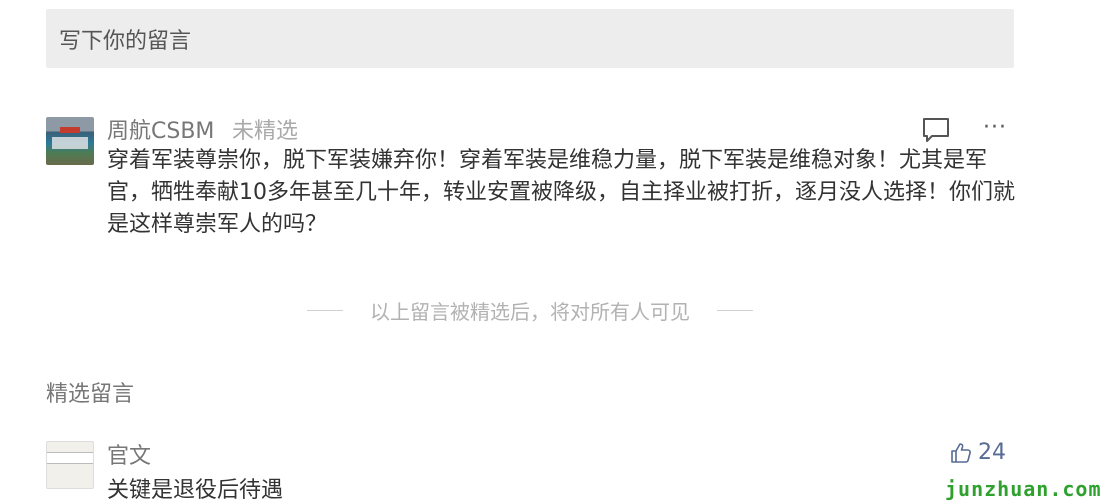 This screenshot has width=1119, height=504. What do you see at coordinates (90, 394) in the screenshot?
I see `featured-section-title: 精选留言` at bounding box center [90, 394].